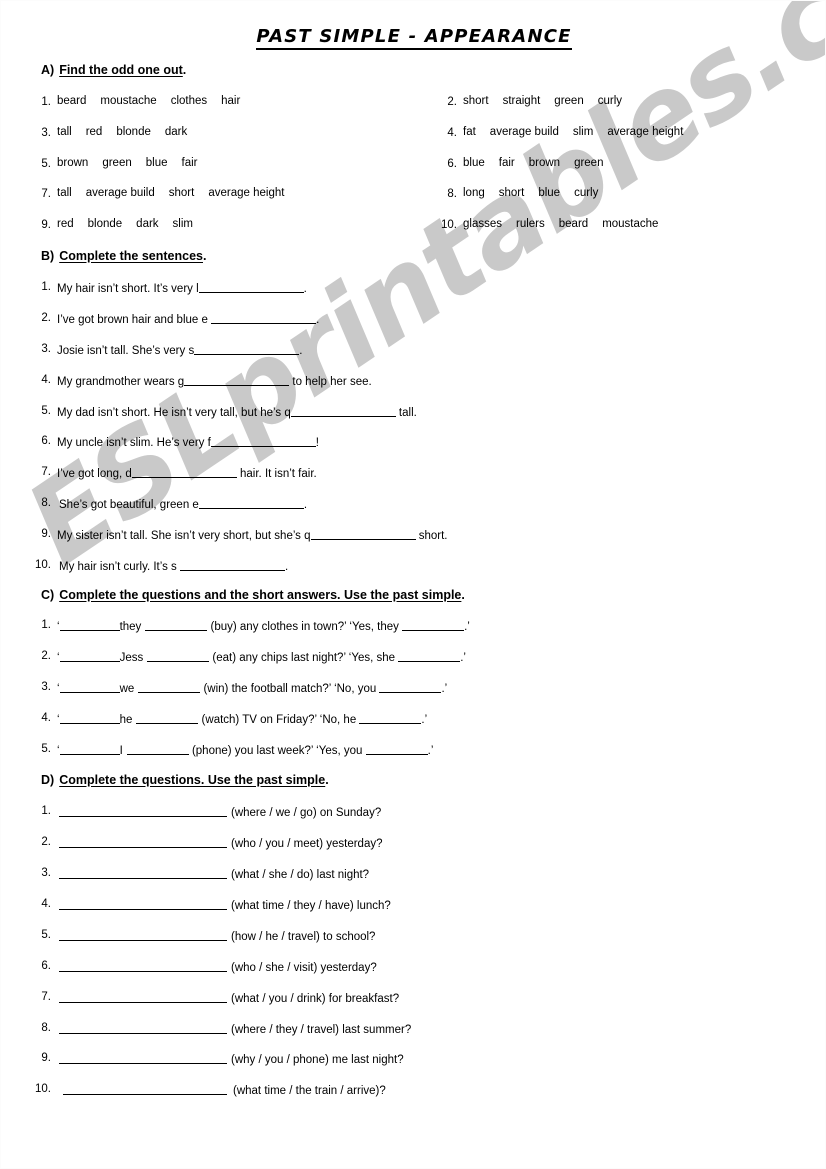 This screenshot has height=1169, width=826. I want to click on list-item: My hair isn’t short. It’s very l., so click(182, 288).